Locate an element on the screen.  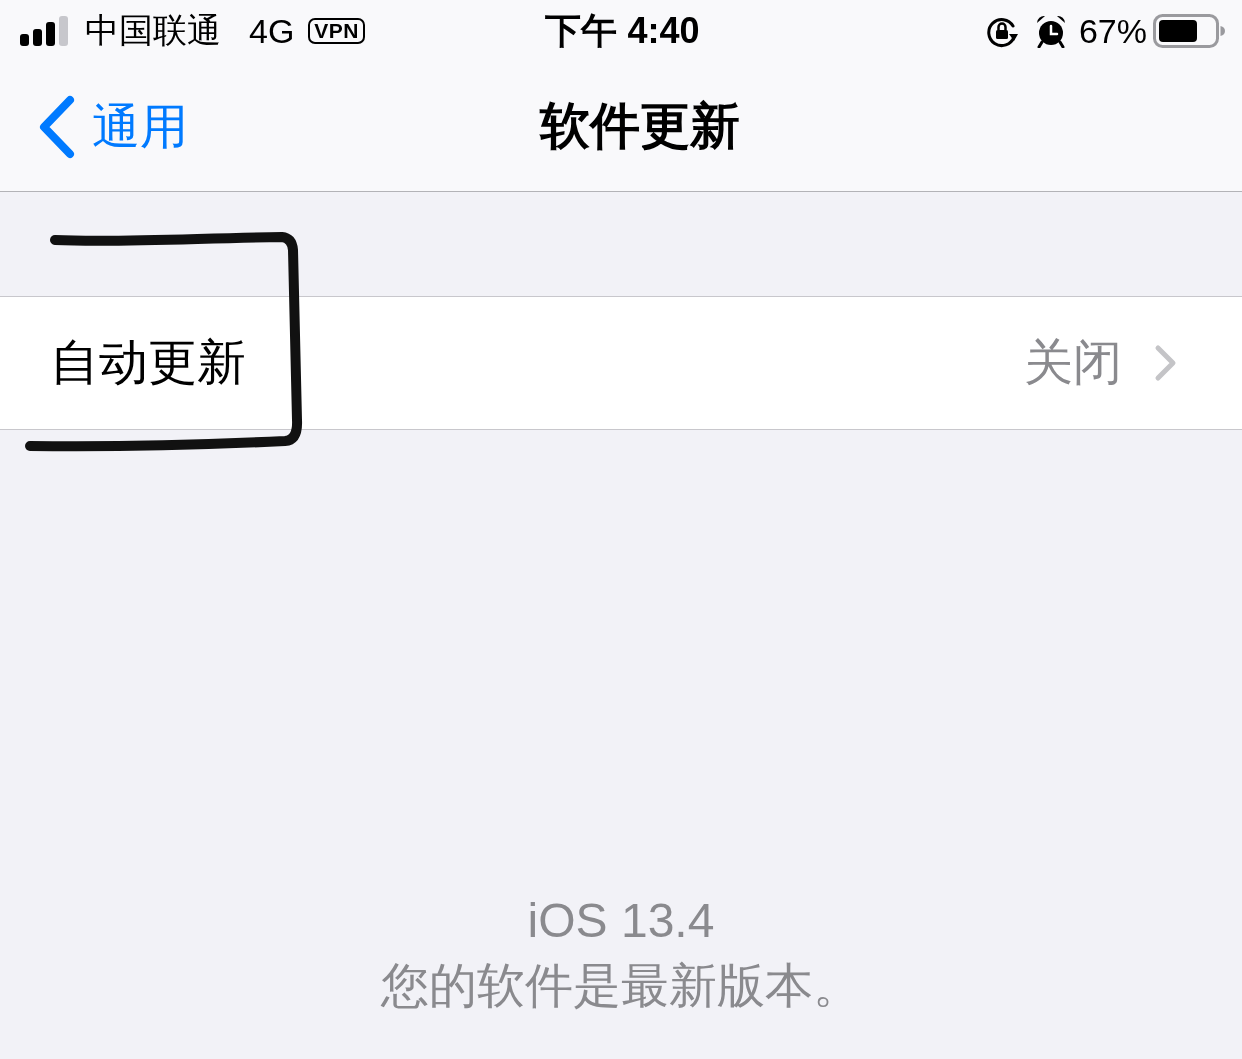
alarm-clock-icon is located at coordinates (1050, 31).